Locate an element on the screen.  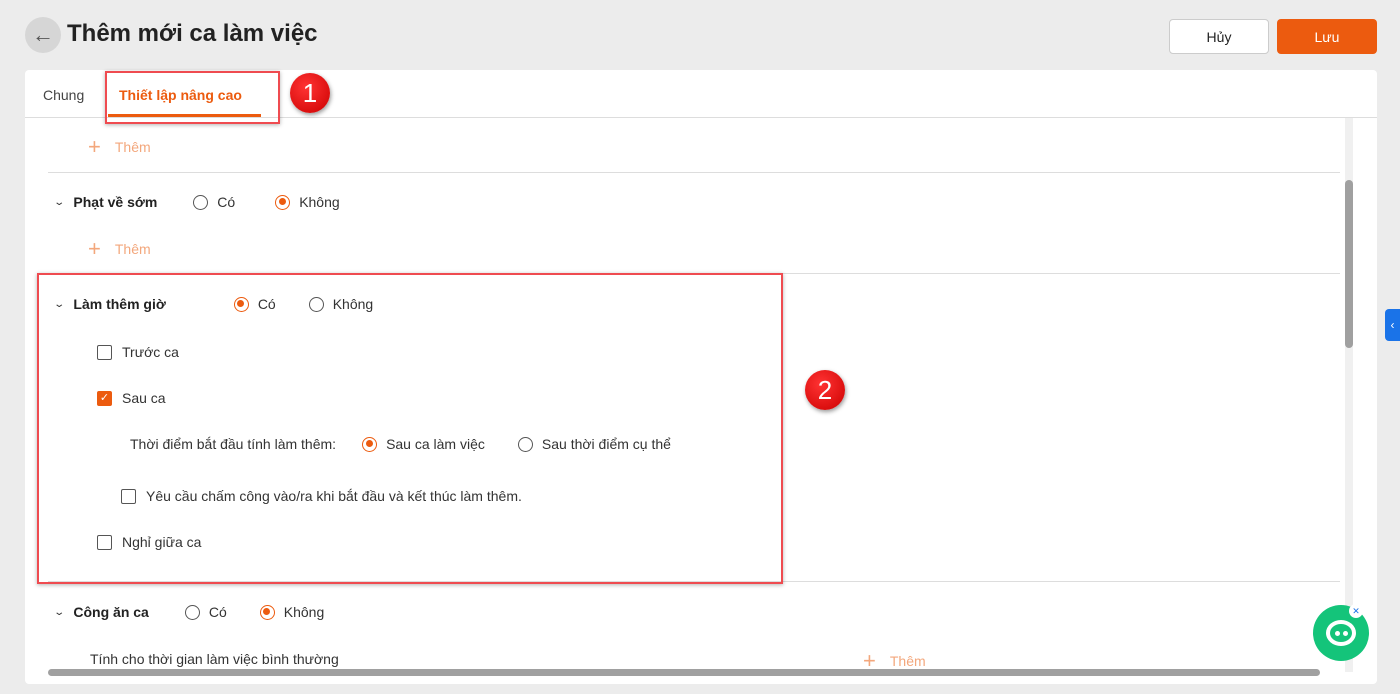
tab-general: Chung is located at coordinates (63, 95).